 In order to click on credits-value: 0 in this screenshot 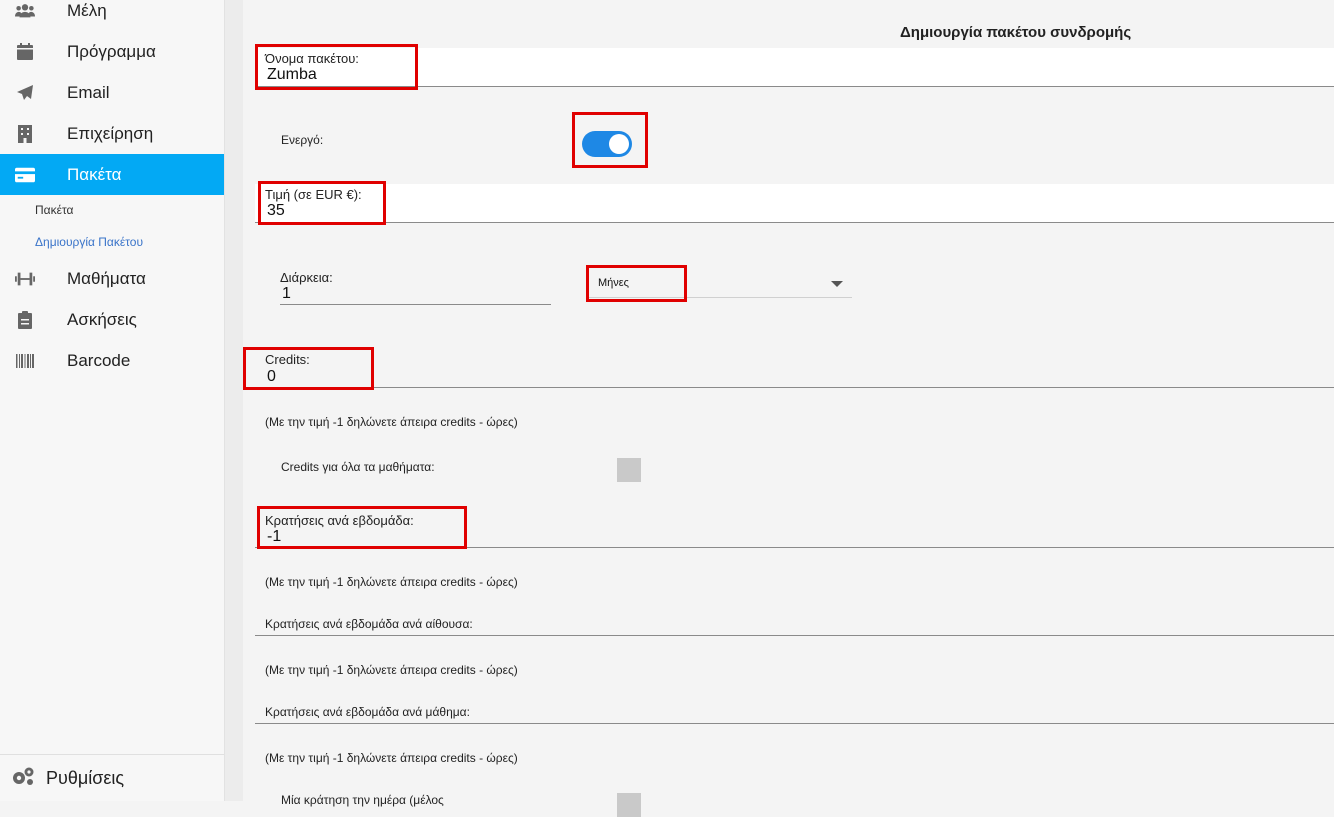, I will do `click(271, 377)`.